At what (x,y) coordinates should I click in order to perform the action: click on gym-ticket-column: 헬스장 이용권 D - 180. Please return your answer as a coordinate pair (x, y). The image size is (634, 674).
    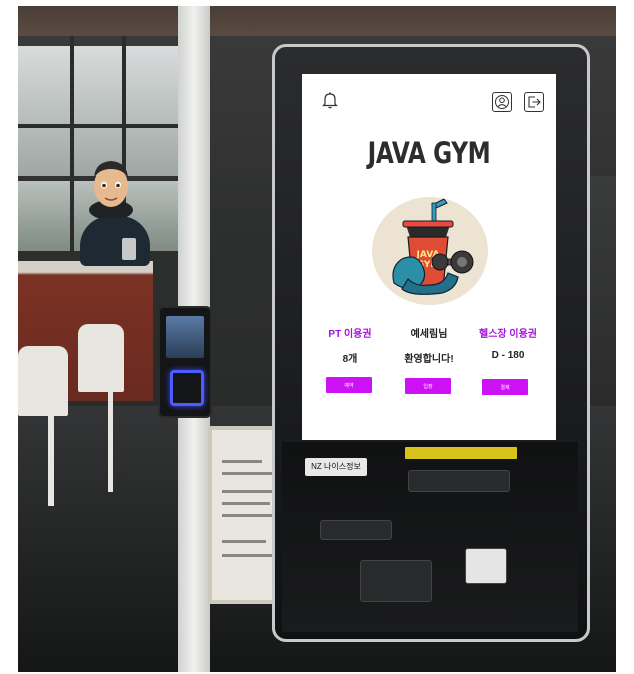
    Looking at the image, I should click on (508, 343).